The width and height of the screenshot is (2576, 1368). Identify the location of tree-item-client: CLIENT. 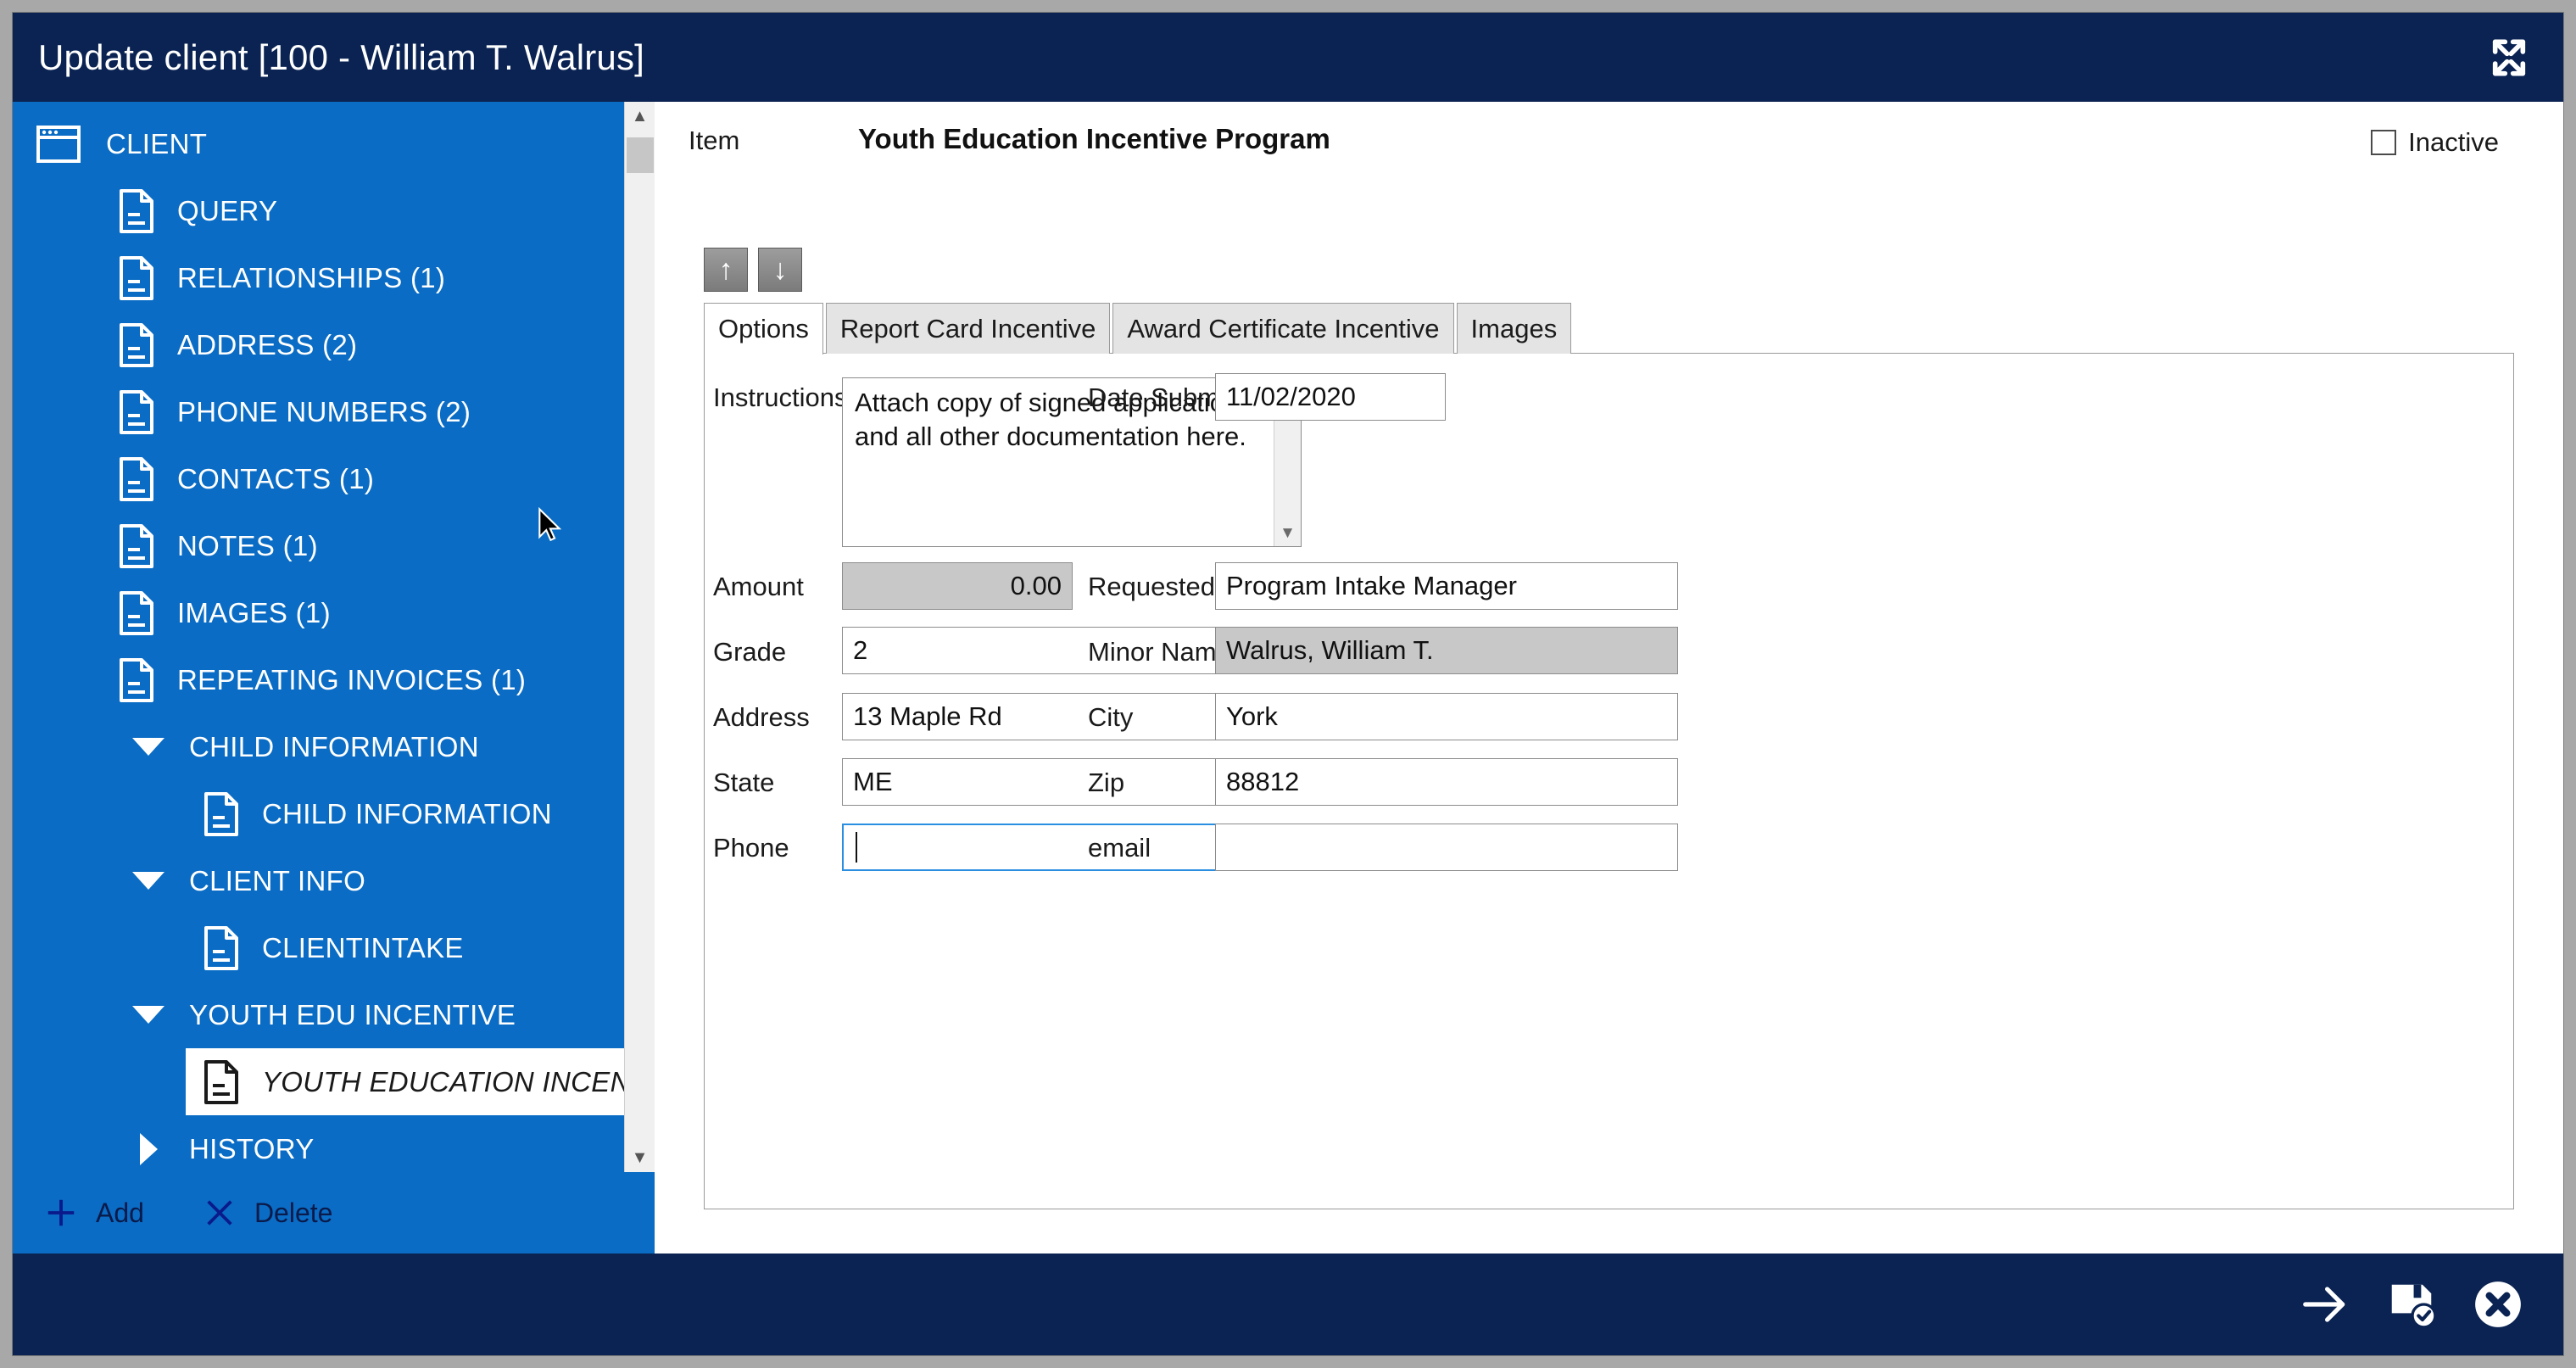
(318, 143).